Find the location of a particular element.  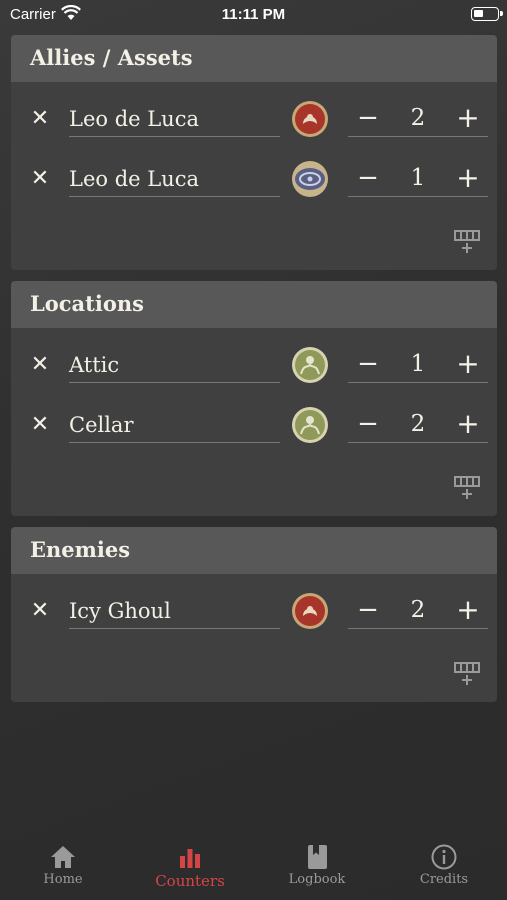

counter-row: ✕ Icy Ghoul − 2 + is located at coordinates (254, 613).